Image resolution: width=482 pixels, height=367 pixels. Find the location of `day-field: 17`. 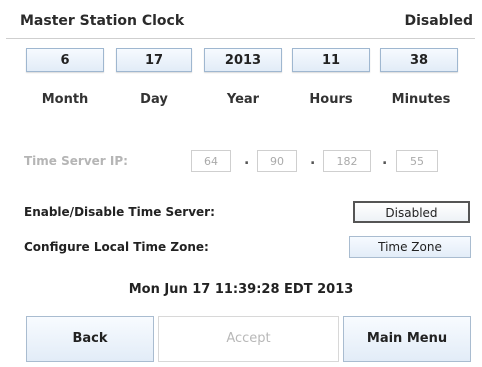

day-field: 17 is located at coordinates (154, 60).